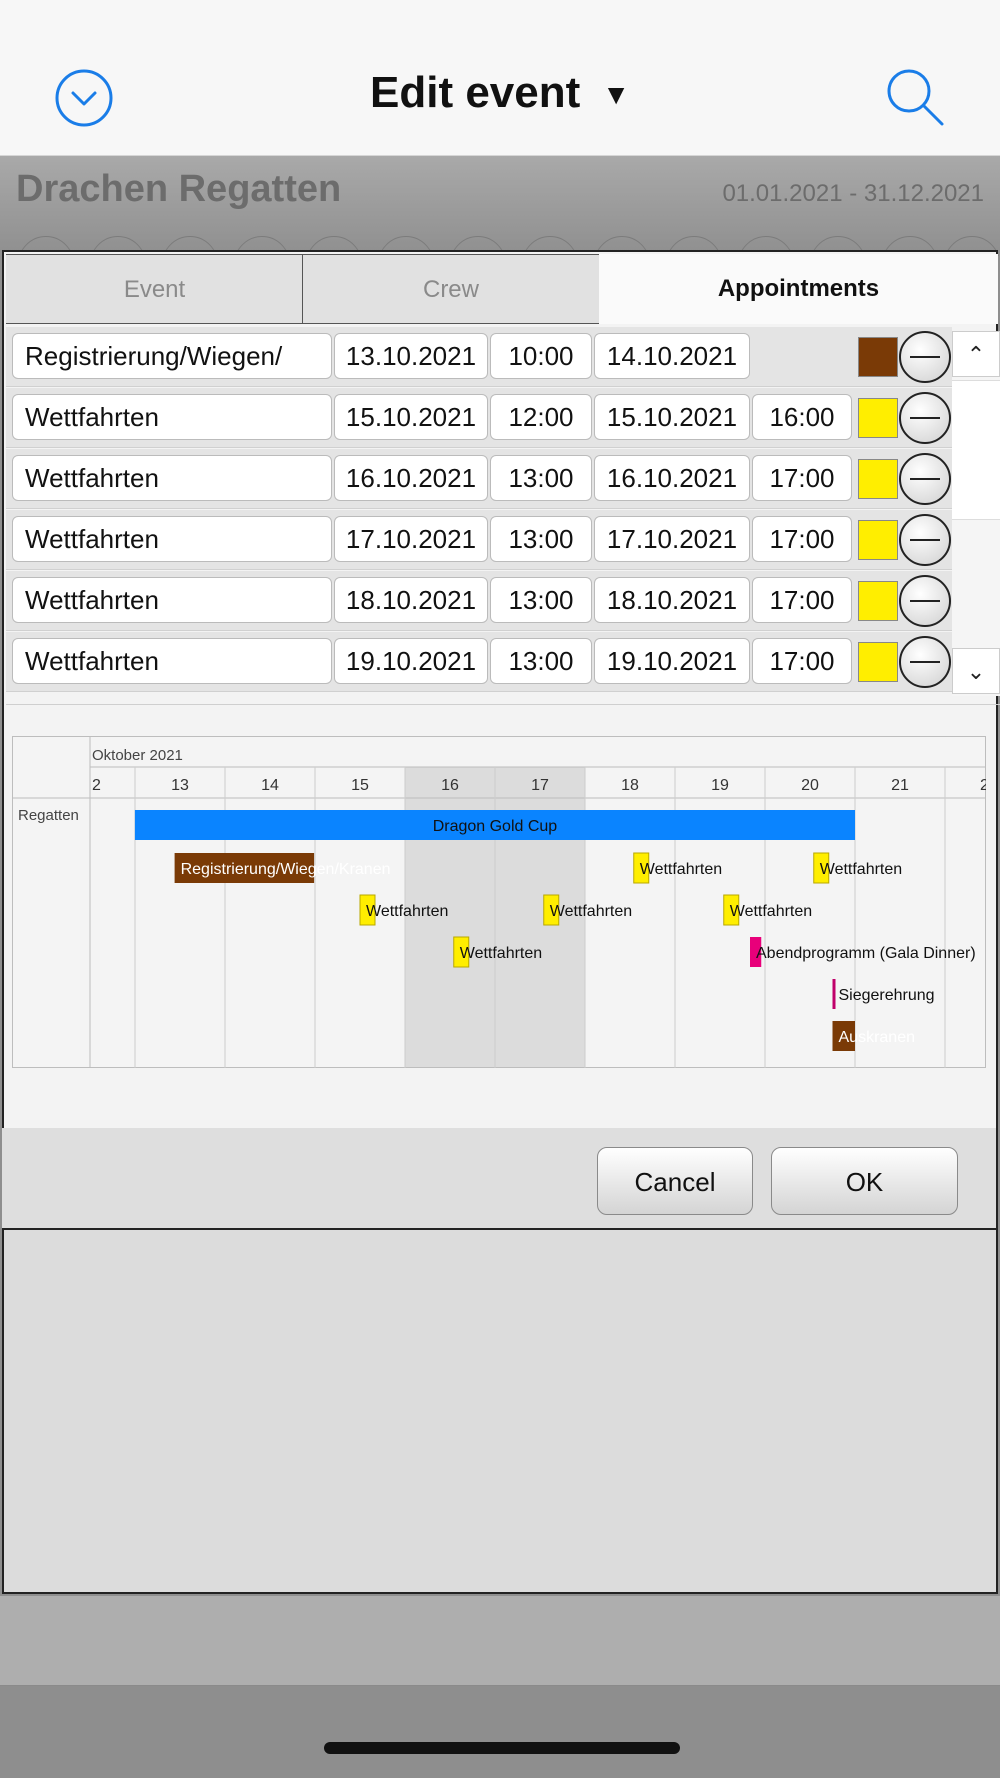 The image size is (1000, 1778). Describe the element at coordinates (915, 97) in the screenshot. I see `search-icon` at that location.